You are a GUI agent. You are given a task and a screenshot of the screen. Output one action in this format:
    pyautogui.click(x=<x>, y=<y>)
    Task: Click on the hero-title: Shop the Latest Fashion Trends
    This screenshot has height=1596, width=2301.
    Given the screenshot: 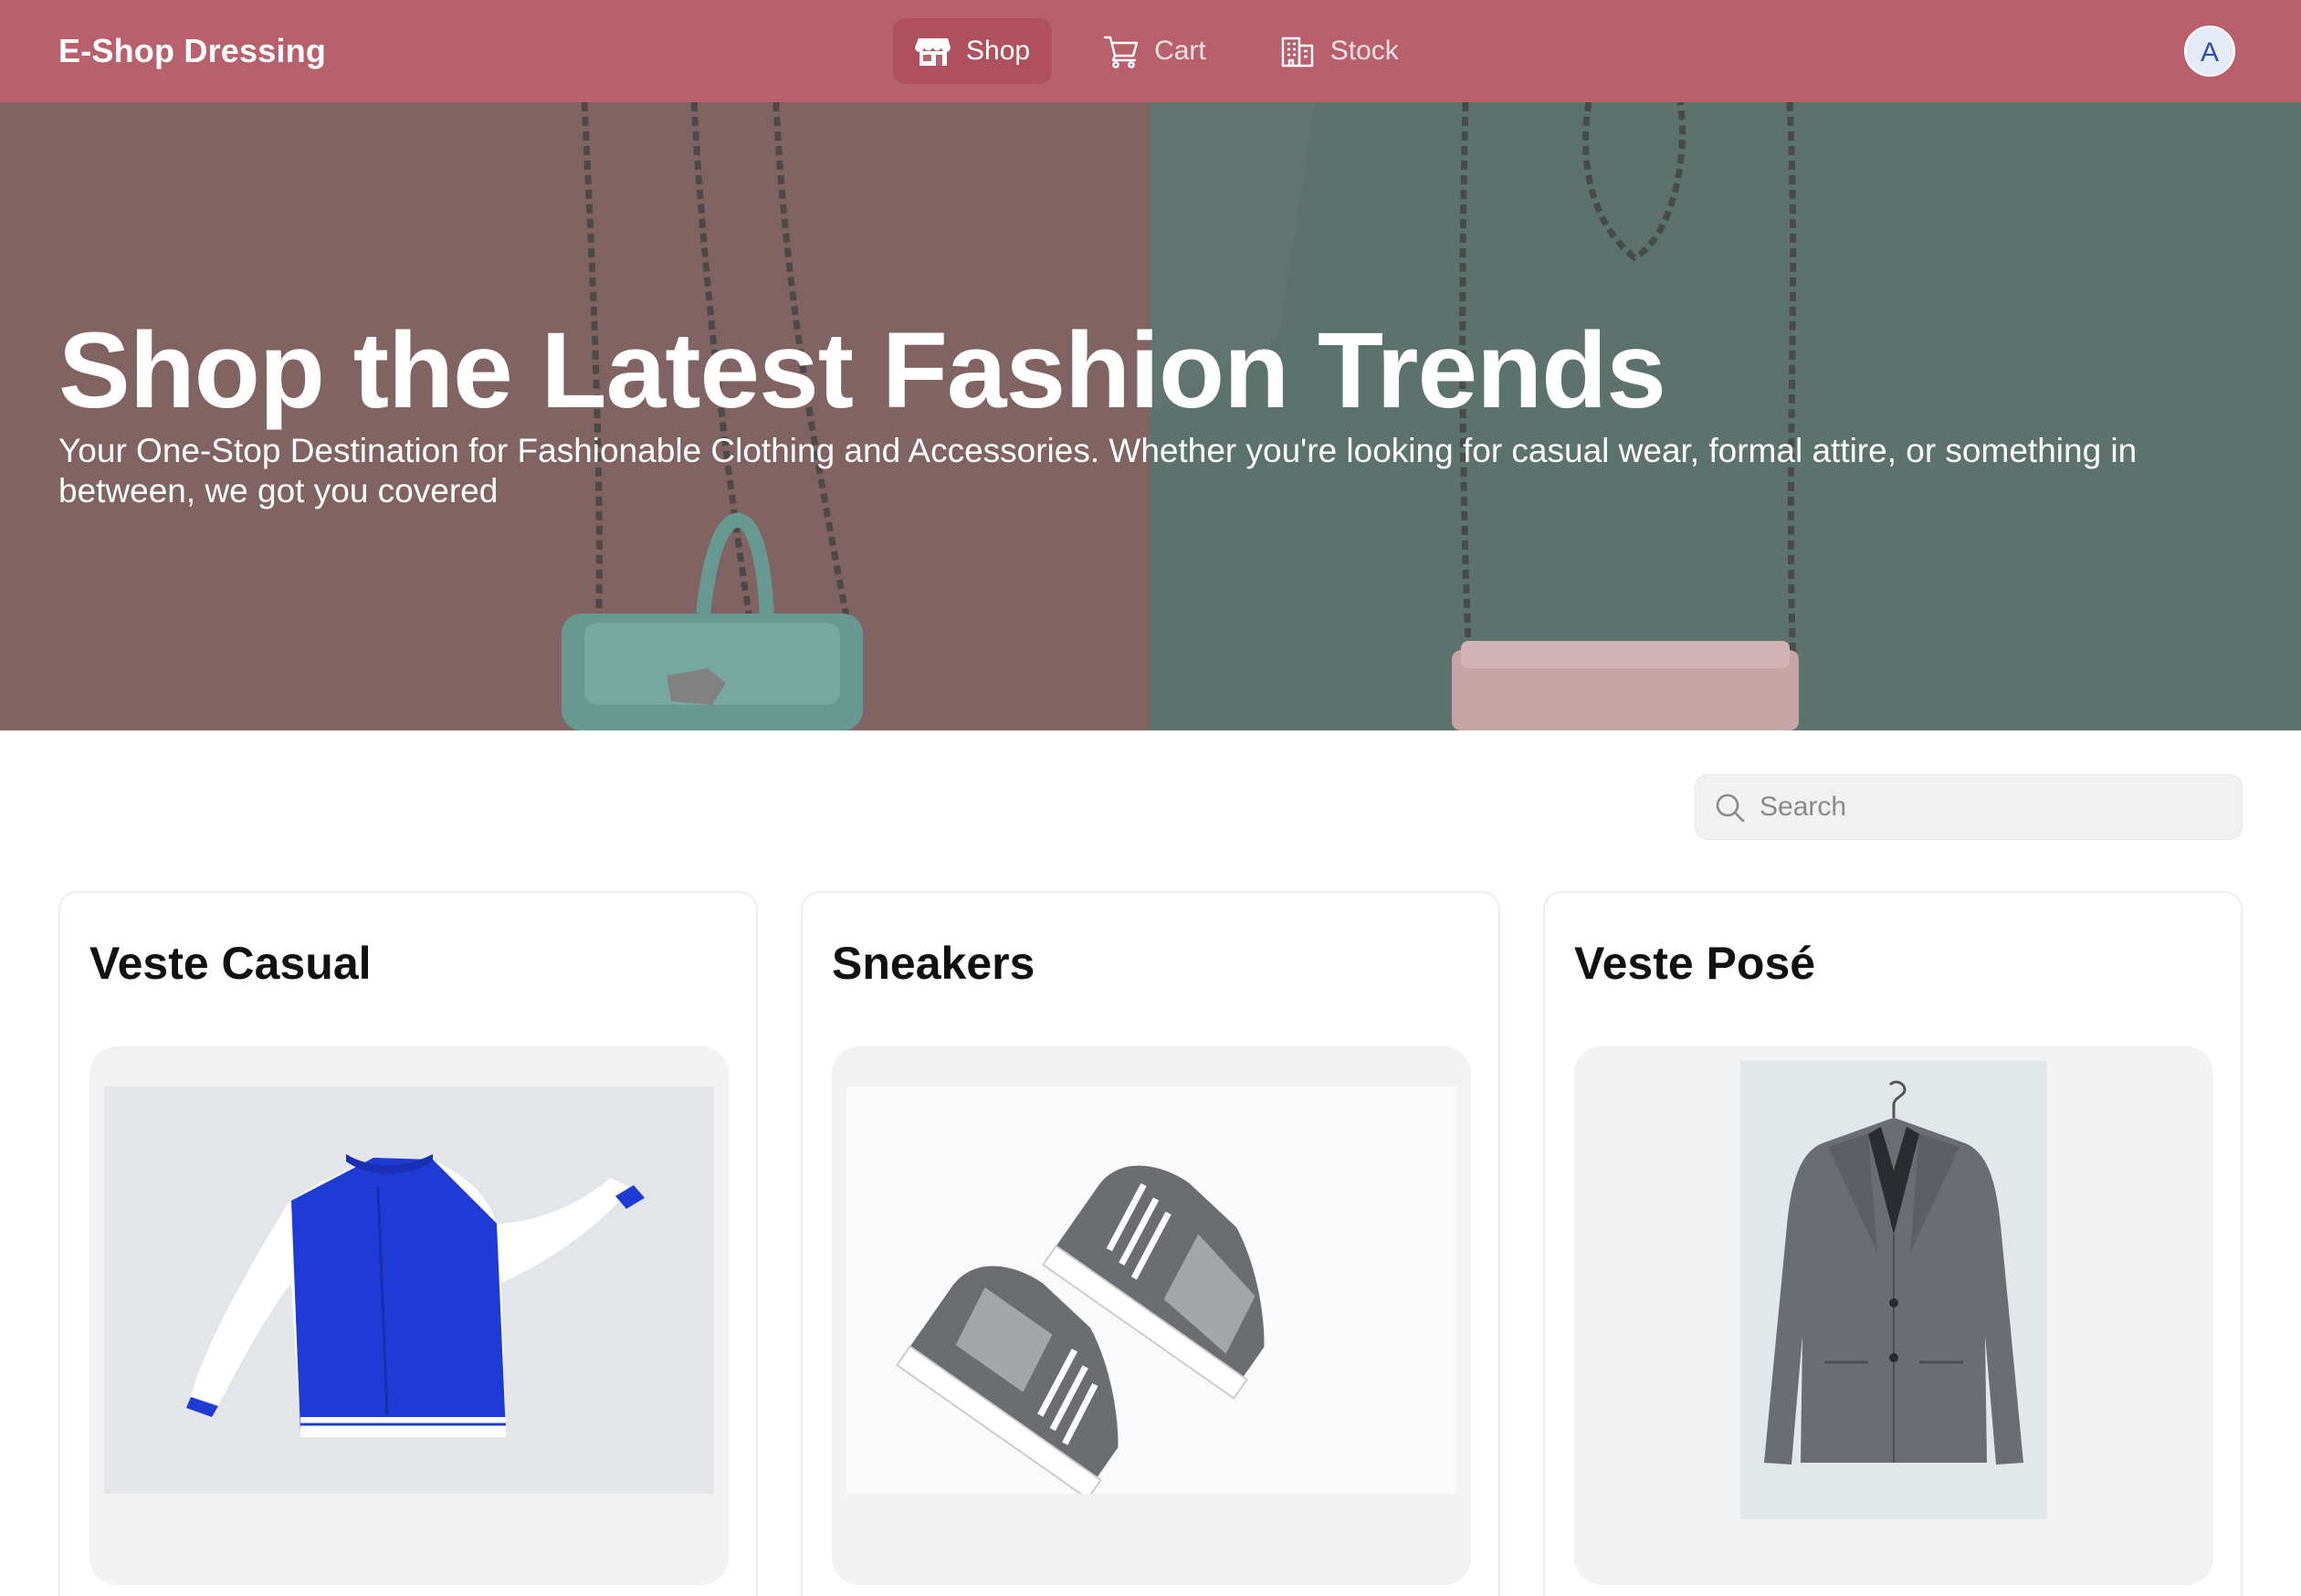 What is the action you would take?
    pyautogui.click(x=862, y=370)
    